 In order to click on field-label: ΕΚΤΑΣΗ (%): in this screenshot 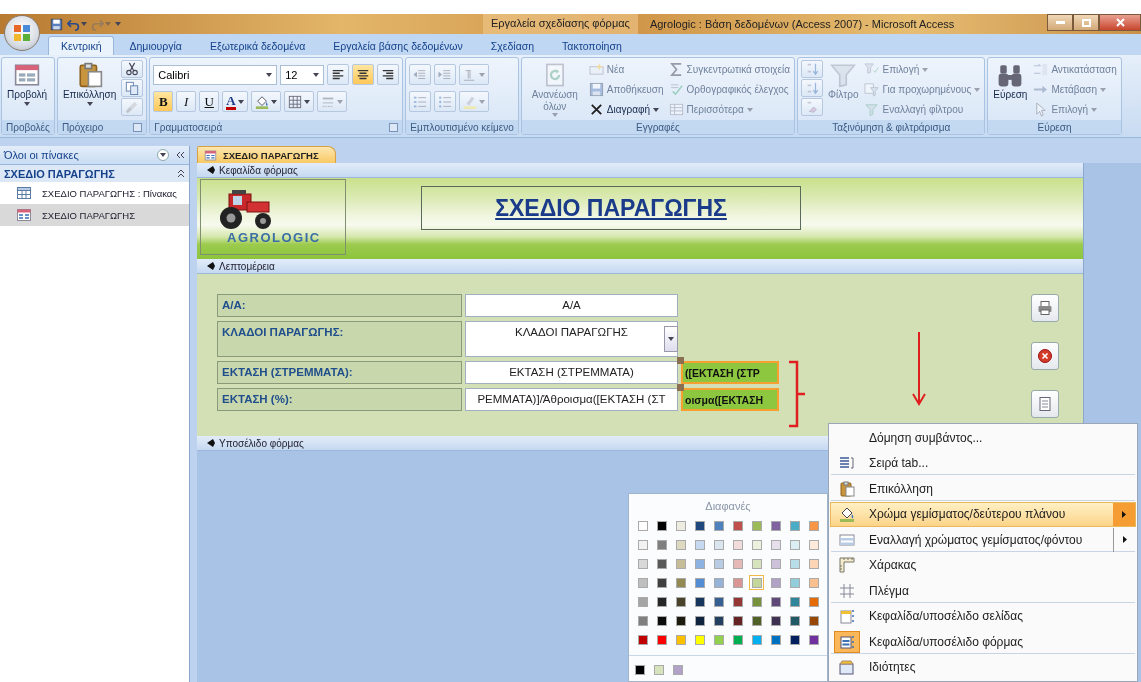, I will do `click(339, 399)`.